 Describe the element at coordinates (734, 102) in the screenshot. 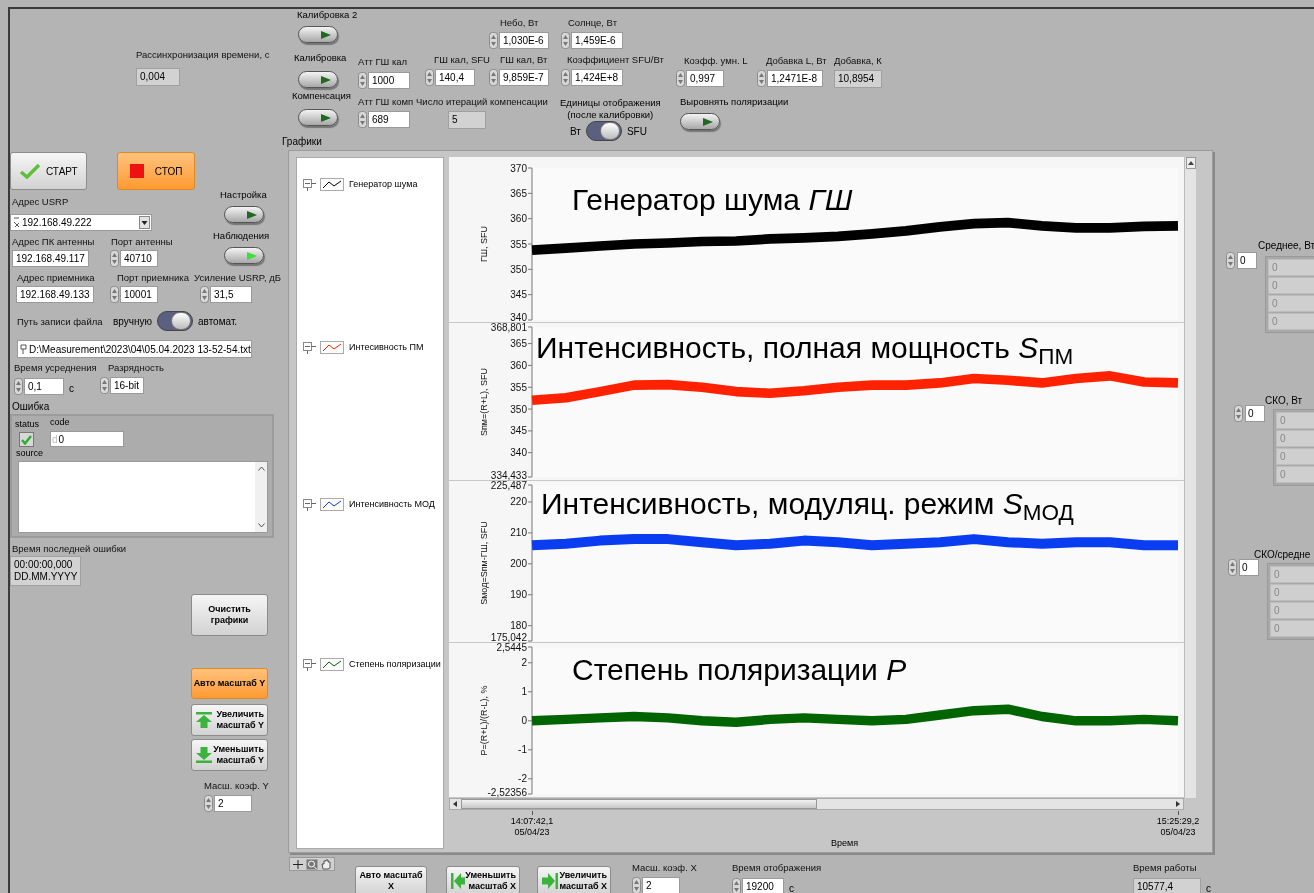

I see `switch-label: Выровнять поляризации` at that location.